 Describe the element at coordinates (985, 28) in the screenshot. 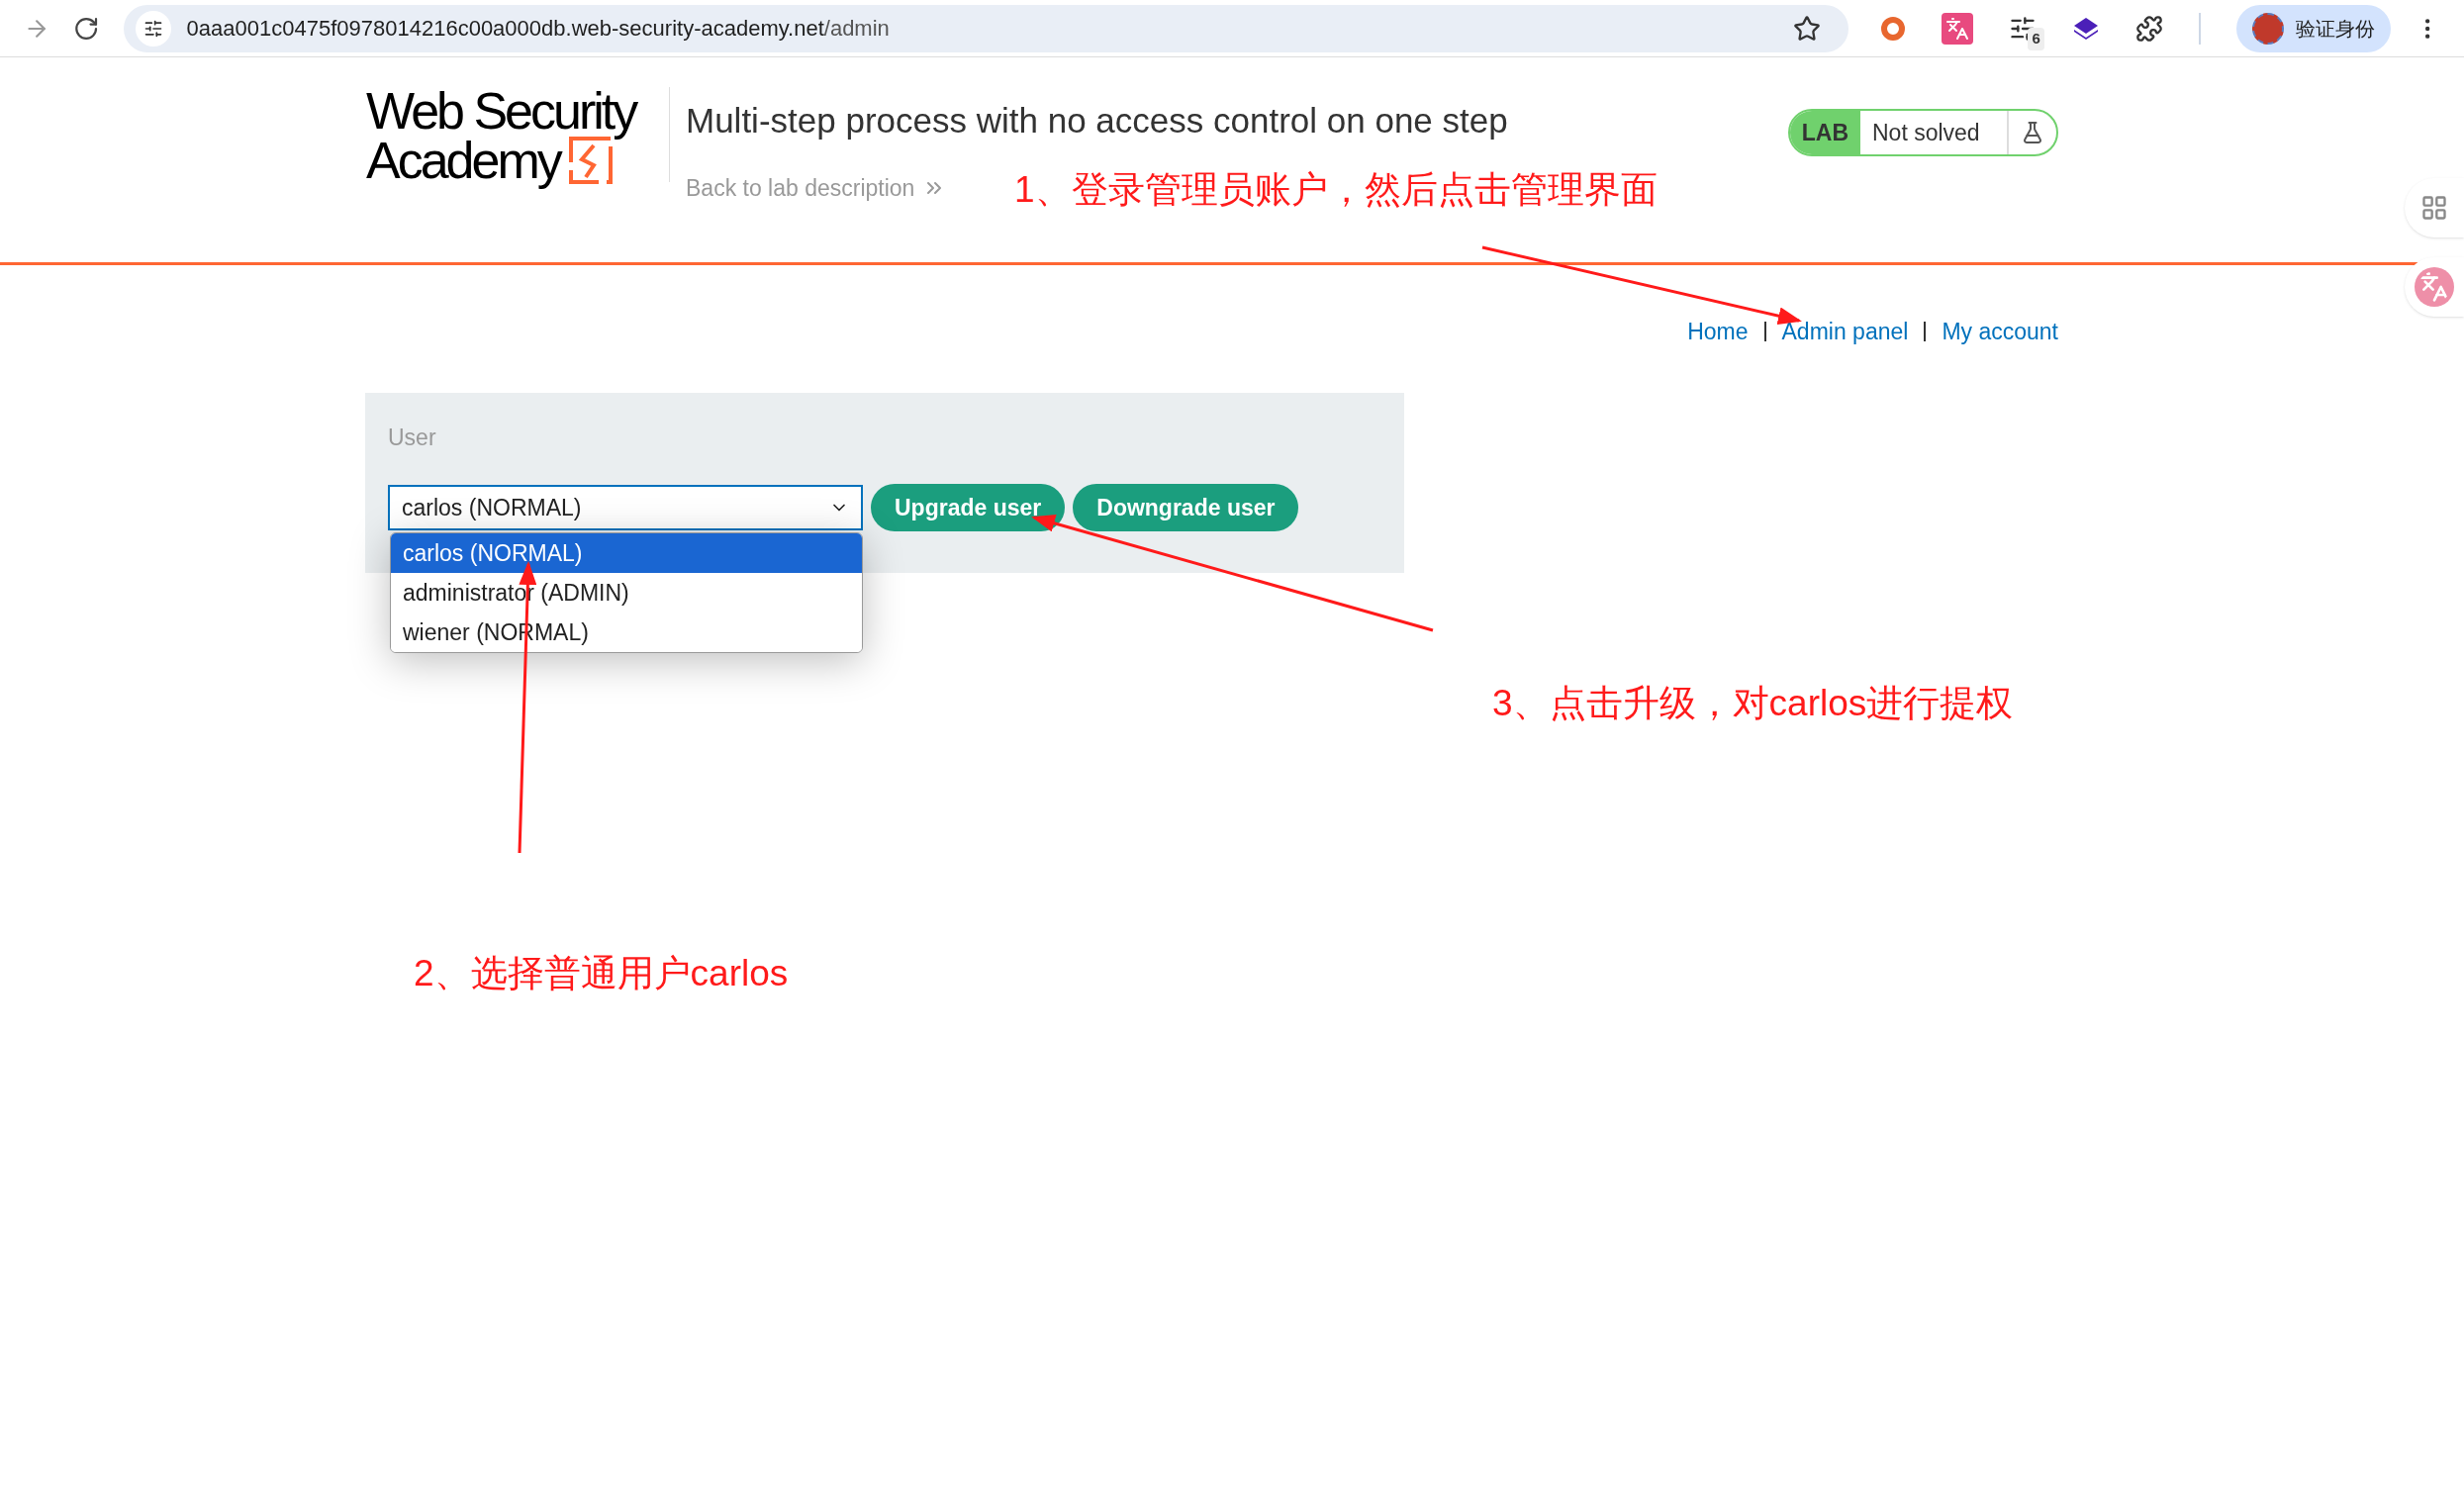

I see `address-bar: 0aaa001c0475f0978014216c00a000db.web-security-academy.net/admin` at that location.